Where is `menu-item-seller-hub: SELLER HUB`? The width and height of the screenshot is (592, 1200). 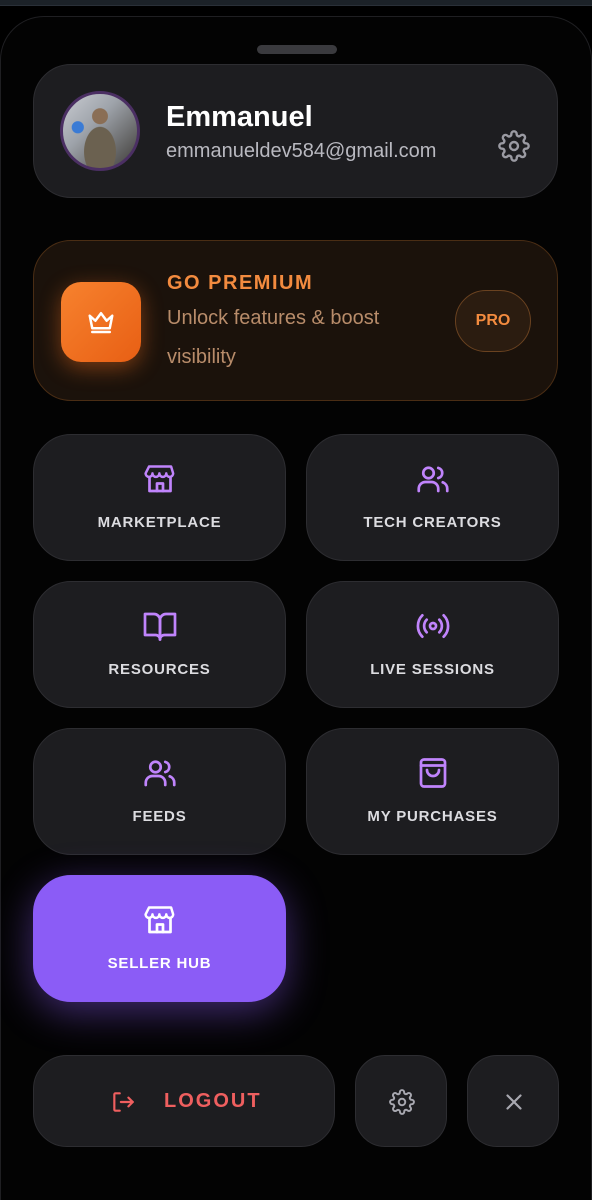
menu-item-seller-hub: SELLER HUB is located at coordinates (159, 938).